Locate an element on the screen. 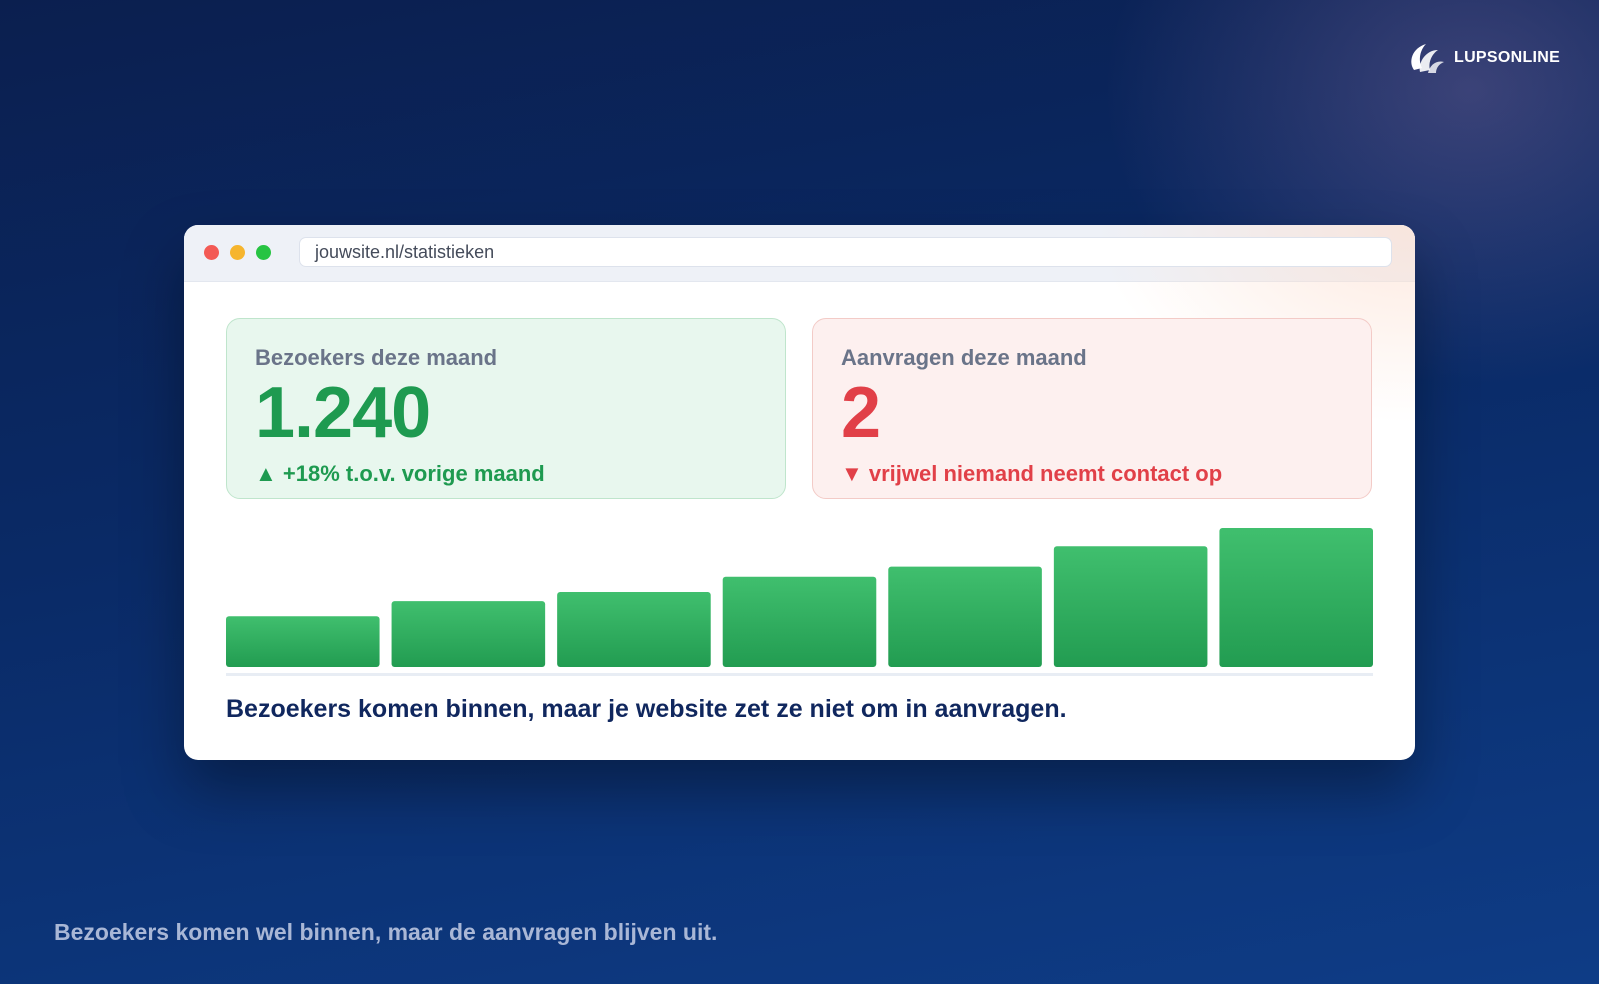 The height and width of the screenshot is (984, 1599). address-bar-url: jouwsite.nl/statistieken is located at coordinates (405, 251).